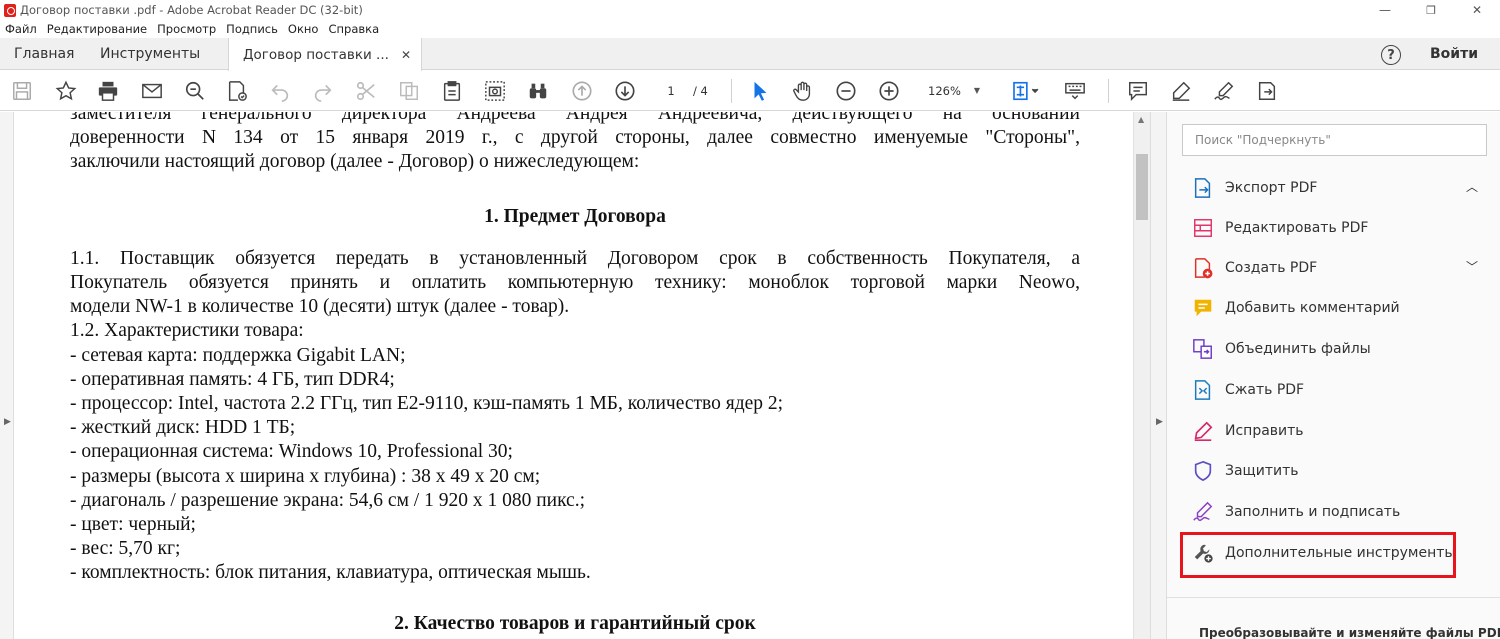 The width and height of the screenshot is (1500, 639). I want to click on save-icon, so click(22, 91).